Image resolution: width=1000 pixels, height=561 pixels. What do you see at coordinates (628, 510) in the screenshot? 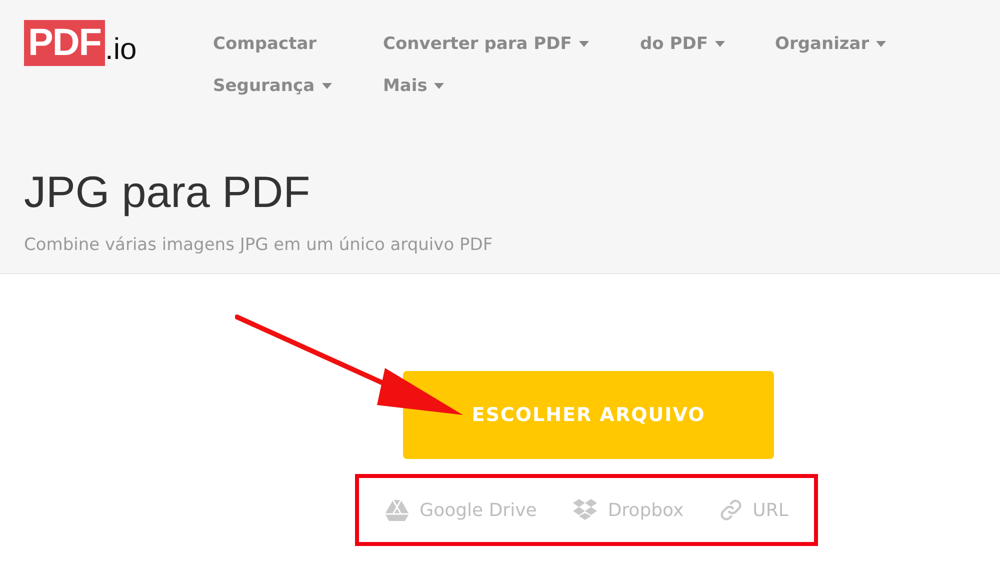
I see `source-link: Dropbox` at bounding box center [628, 510].